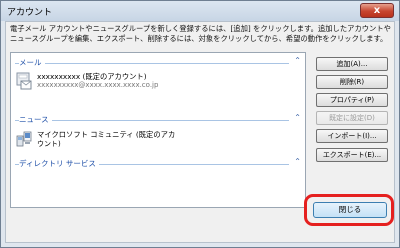  Describe the element at coordinates (157, 140) in the screenshot. I see `list-item-news-account: マイクロソフト コミュニティ (既定のアカ ウント)` at that location.